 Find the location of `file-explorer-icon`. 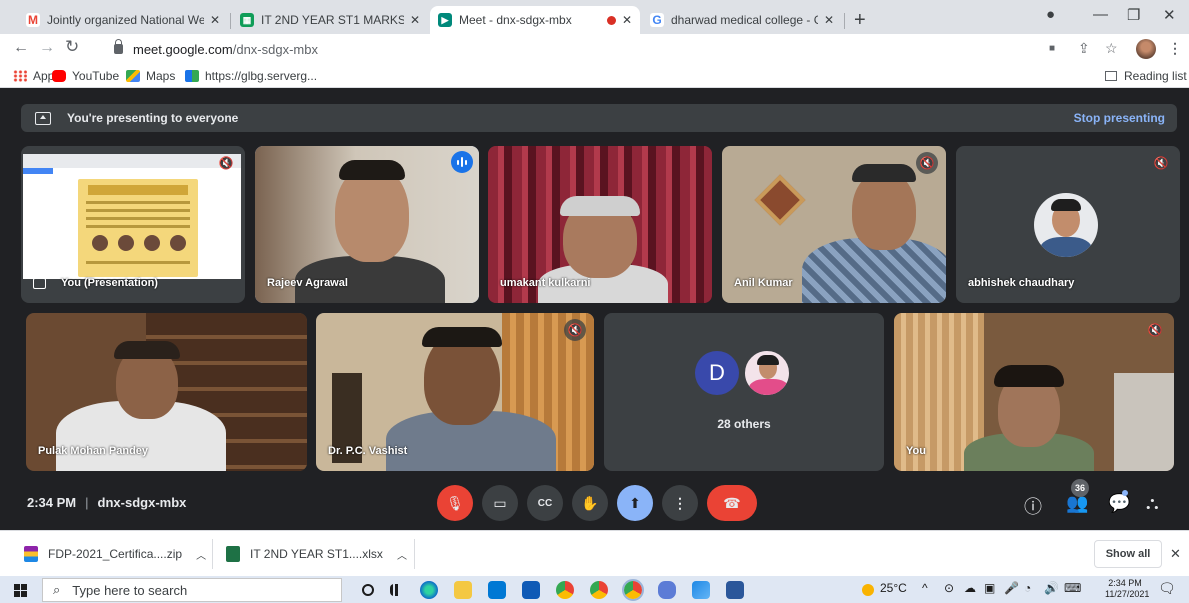

file-explorer-icon is located at coordinates (463, 590).